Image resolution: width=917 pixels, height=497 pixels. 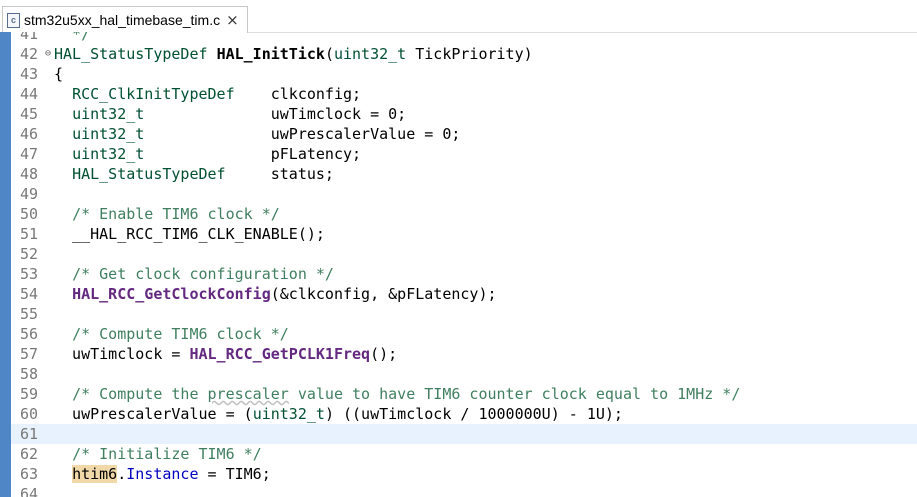 I want to click on code-line-51: 51 __HAL_RCC_TIM6_CLK_ENABLE();, so click(x=464, y=234).